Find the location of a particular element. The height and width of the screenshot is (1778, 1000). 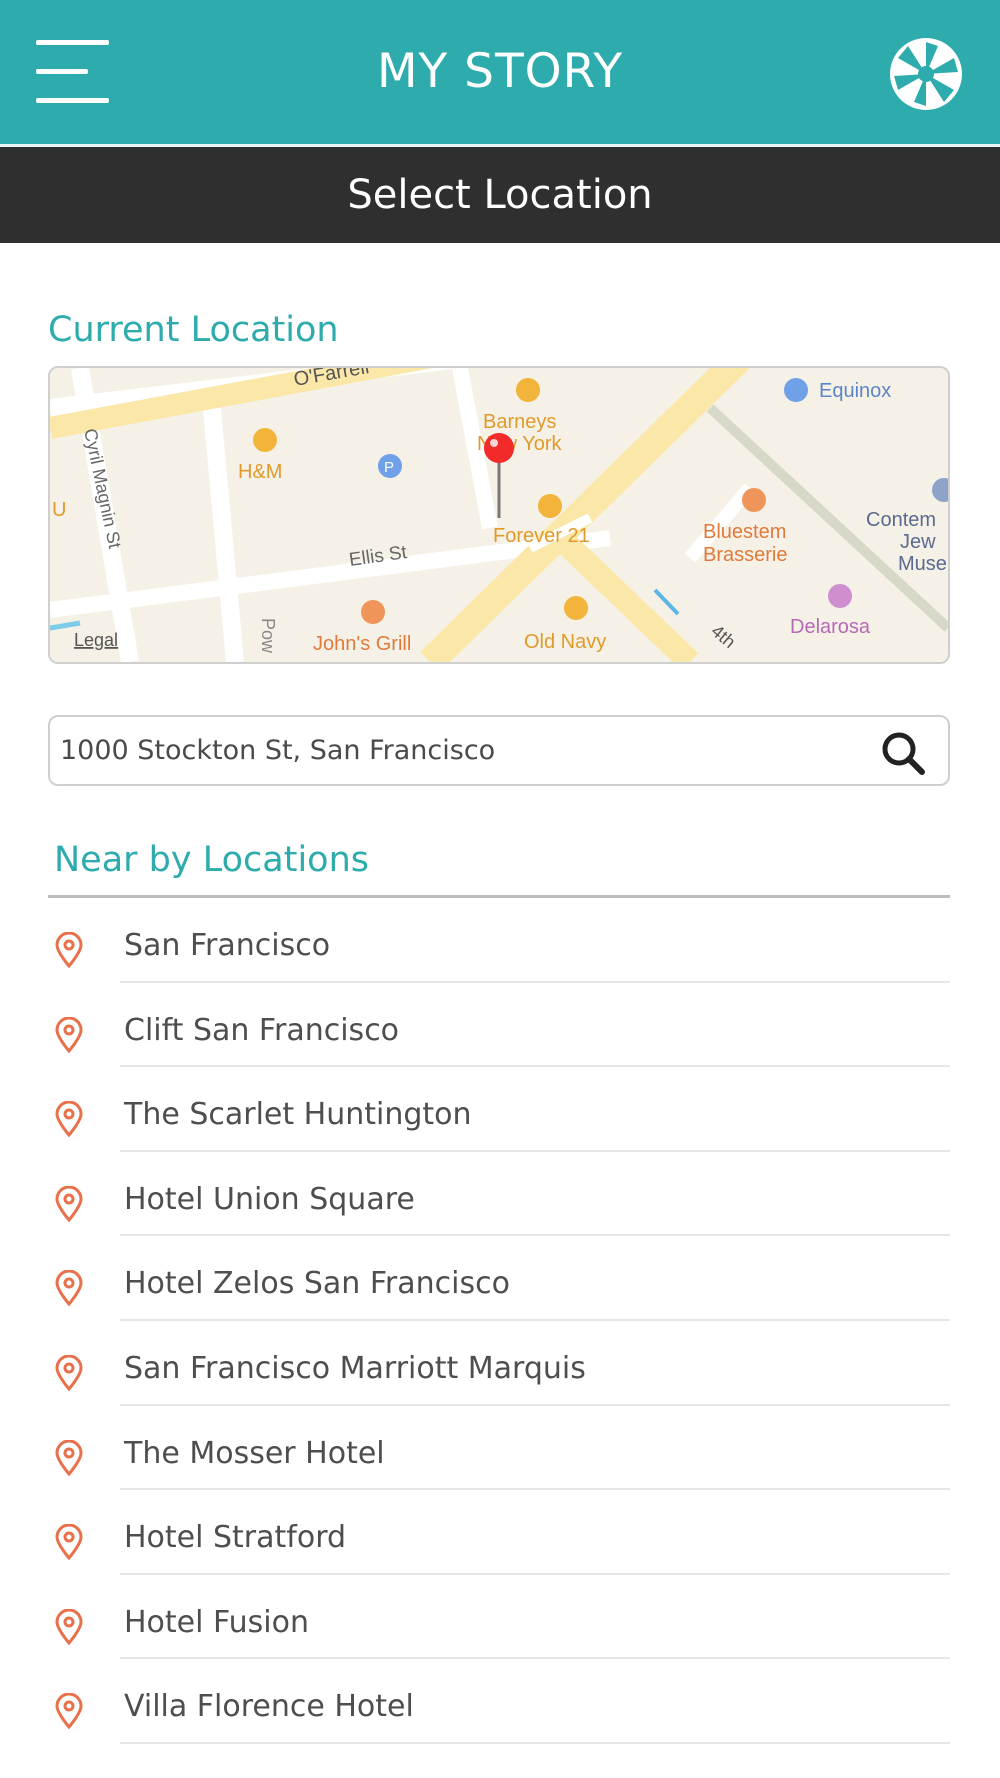

app-title: MY STORY is located at coordinates (500, 71).